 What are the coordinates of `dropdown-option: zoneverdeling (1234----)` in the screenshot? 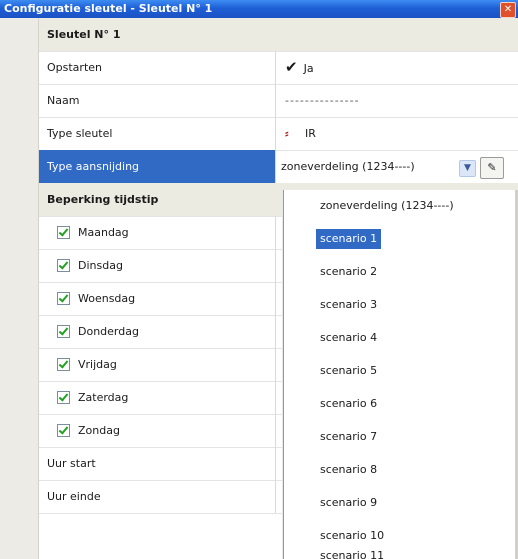 It's located at (387, 206).